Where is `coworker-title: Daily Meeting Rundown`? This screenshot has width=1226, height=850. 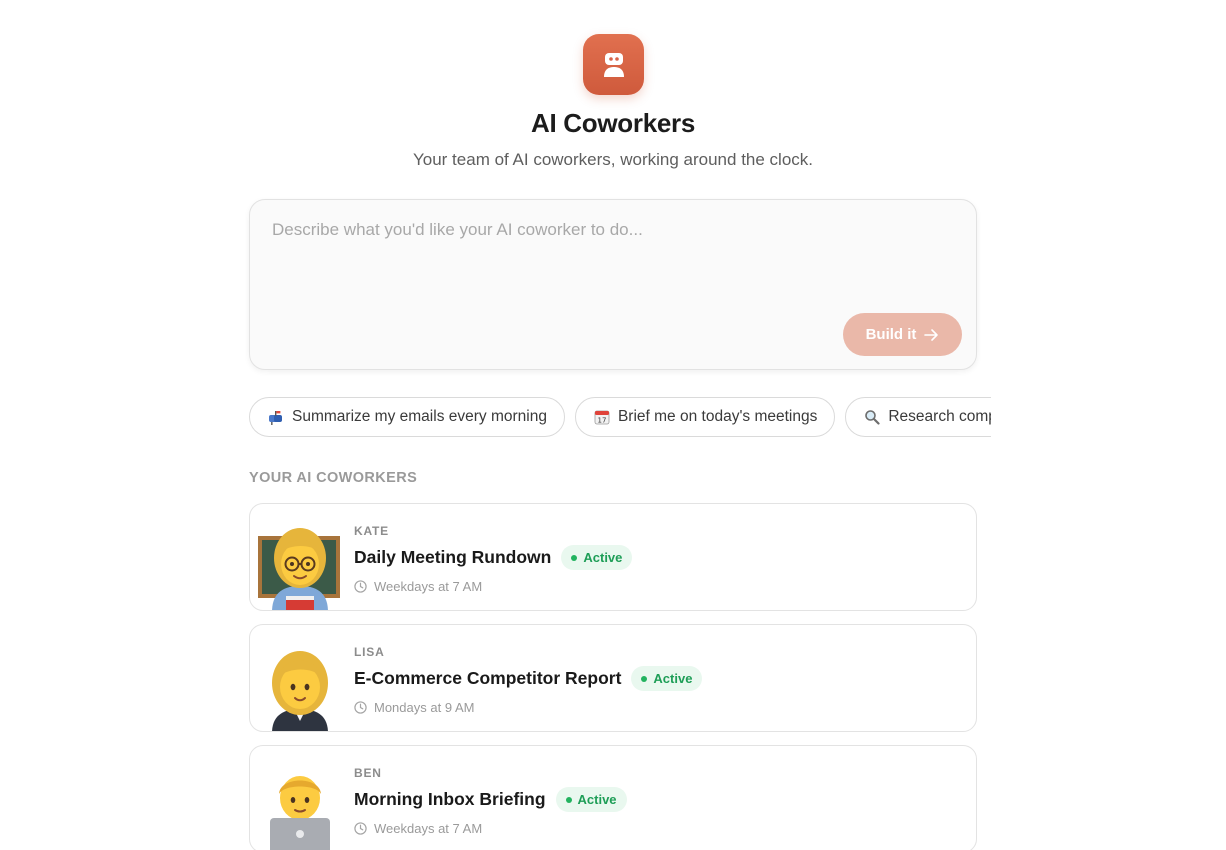
coworker-title: Daily Meeting Rundown is located at coordinates (453, 557).